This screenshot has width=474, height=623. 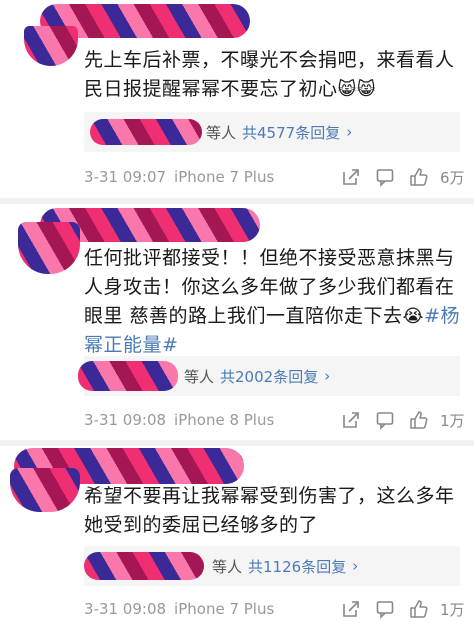 I want to click on comment-actions: 6万, so click(x=400, y=177).